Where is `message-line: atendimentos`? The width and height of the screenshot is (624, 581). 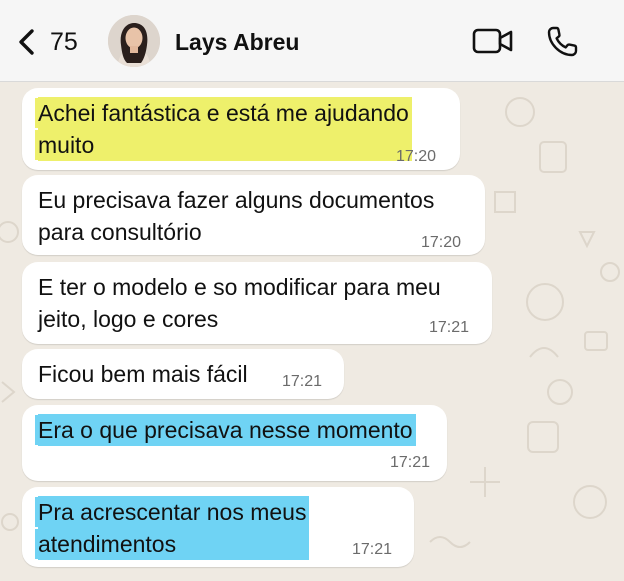 message-line: atendimentos is located at coordinates (107, 544).